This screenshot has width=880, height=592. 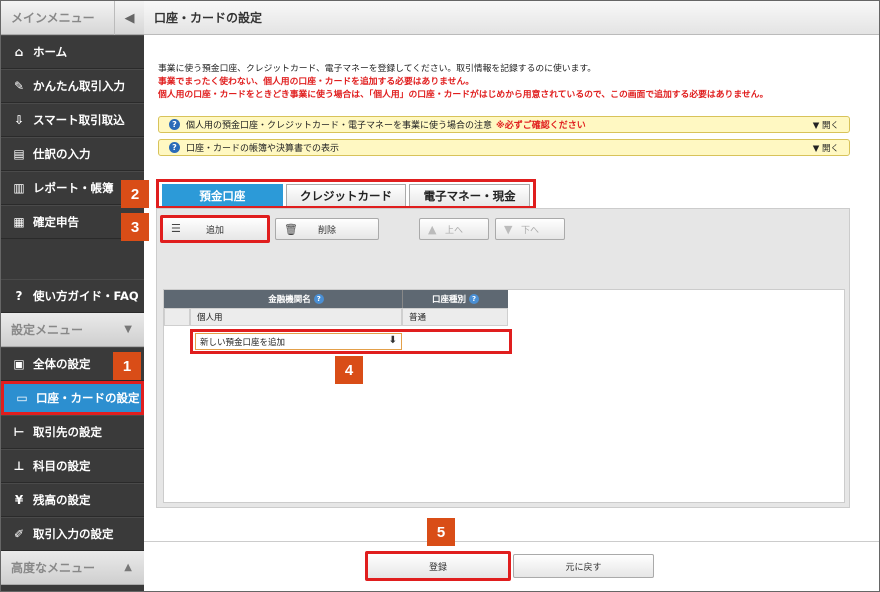 What do you see at coordinates (53, 568) in the screenshot?
I see `advanced-menu-label: 高度なメニュー` at bounding box center [53, 568].